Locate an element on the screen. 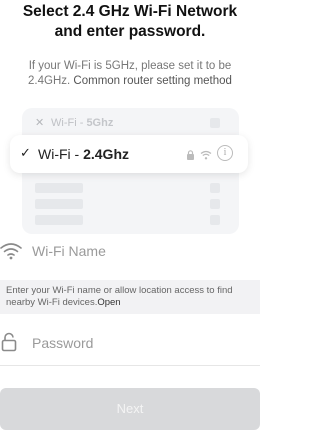 Image resolution: width=320 pixels, height=434 pixels. selected-network-prefix: Wi-Fi - is located at coordinates (61, 154).